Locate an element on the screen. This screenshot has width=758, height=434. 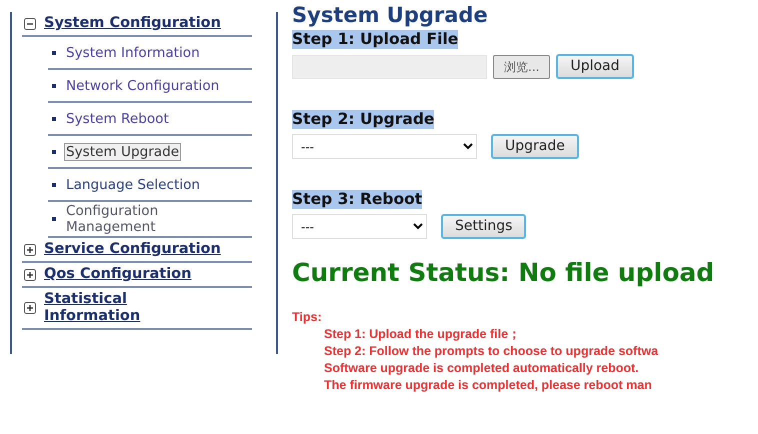
tips-label: Tips: is located at coordinates (307, 317).